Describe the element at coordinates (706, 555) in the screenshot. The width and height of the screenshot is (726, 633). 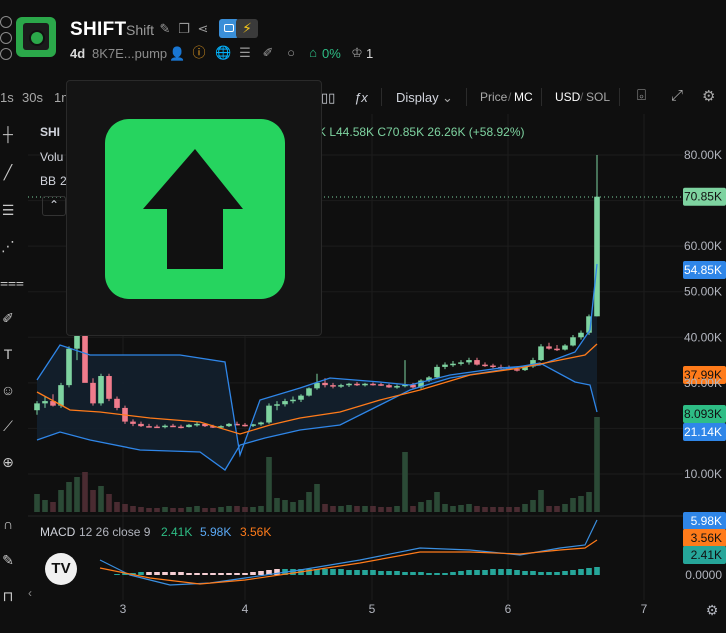
I see `macd-hist-label: 2.41K` at that location.